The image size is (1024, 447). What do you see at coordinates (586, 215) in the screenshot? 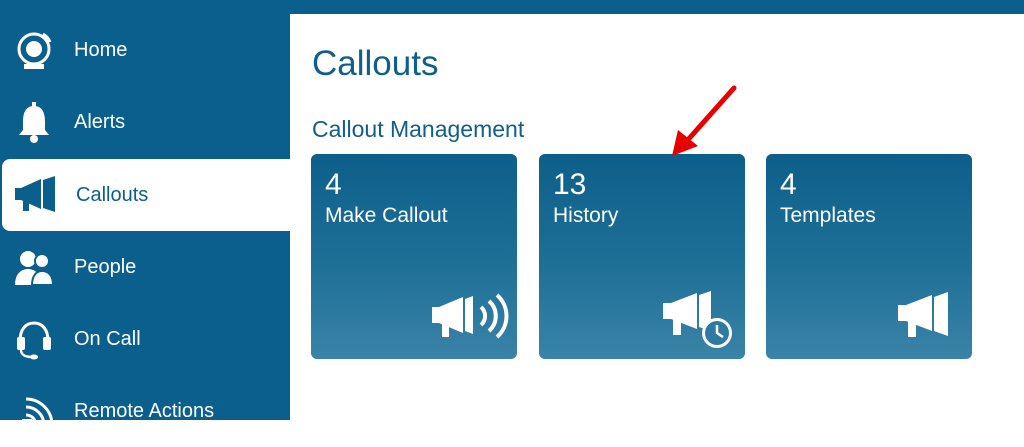
I see `tile-label: History` at bounding box center [586, 215].